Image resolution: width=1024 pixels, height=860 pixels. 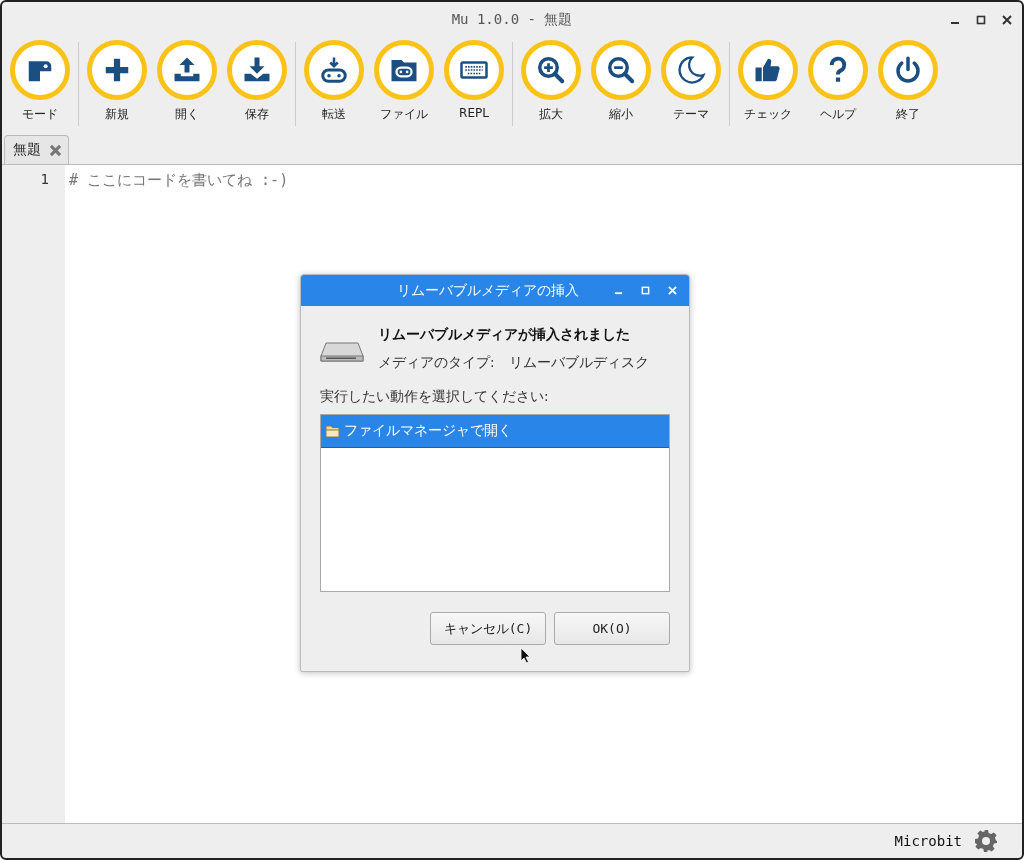 I want to click on action-prompt: 実行したい動作を選択してください:, so click(x=435, y=397).